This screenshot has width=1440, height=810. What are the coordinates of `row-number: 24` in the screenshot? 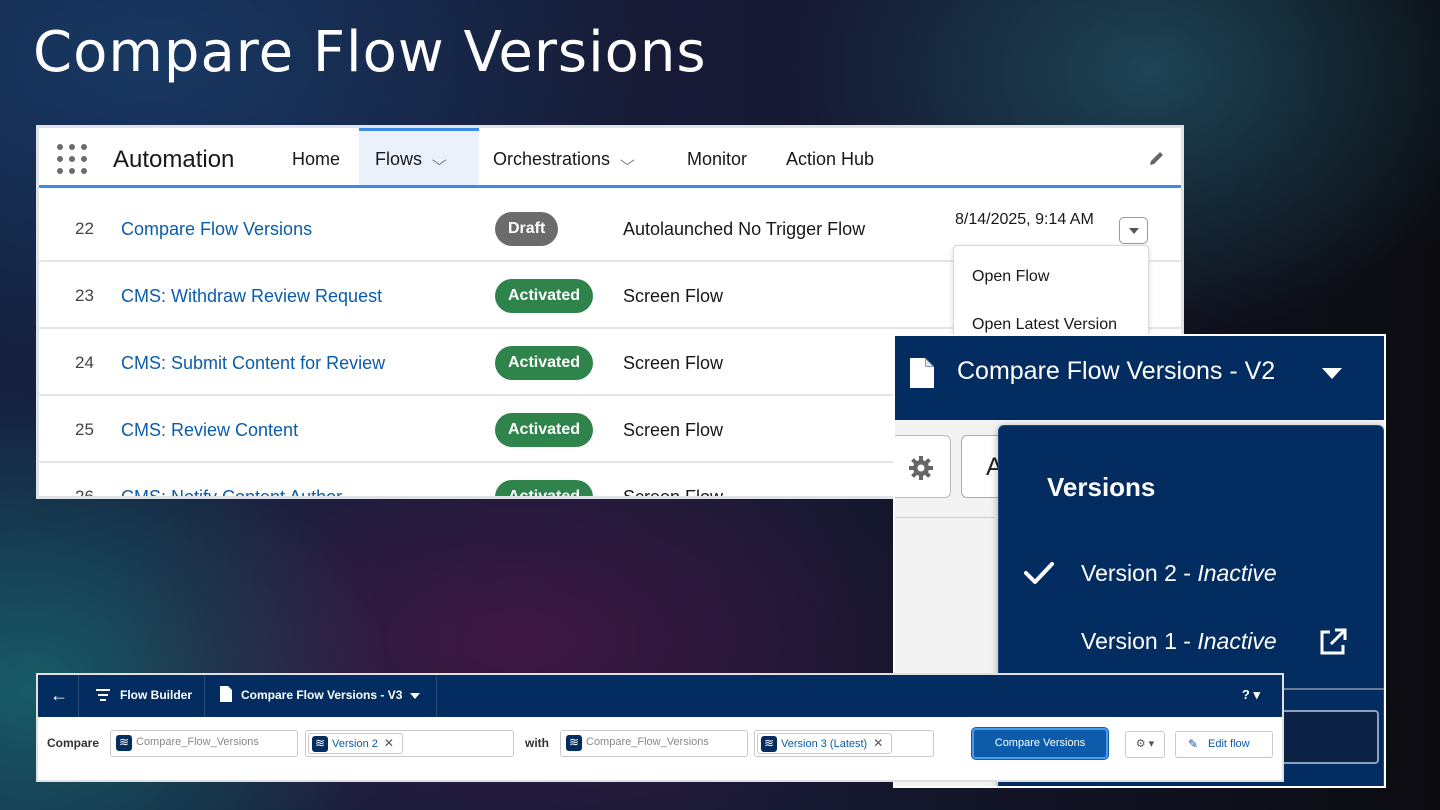 It's located at (84, 362).